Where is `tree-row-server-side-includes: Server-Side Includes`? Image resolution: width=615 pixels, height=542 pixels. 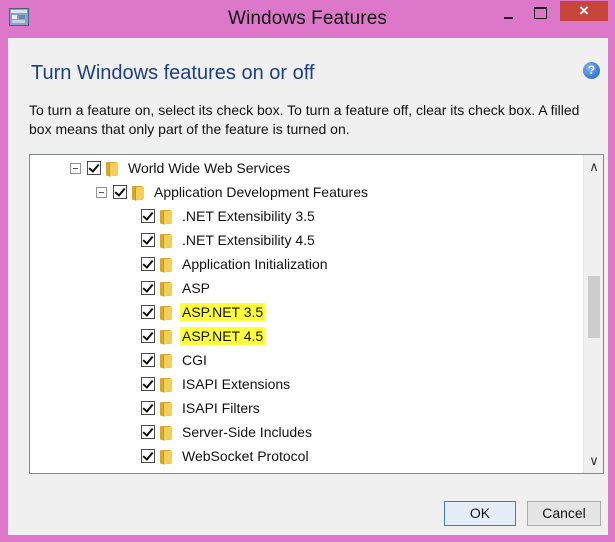 tree-row-server-side-includes: Server-Side Includes is located at coordinates (227, 432).